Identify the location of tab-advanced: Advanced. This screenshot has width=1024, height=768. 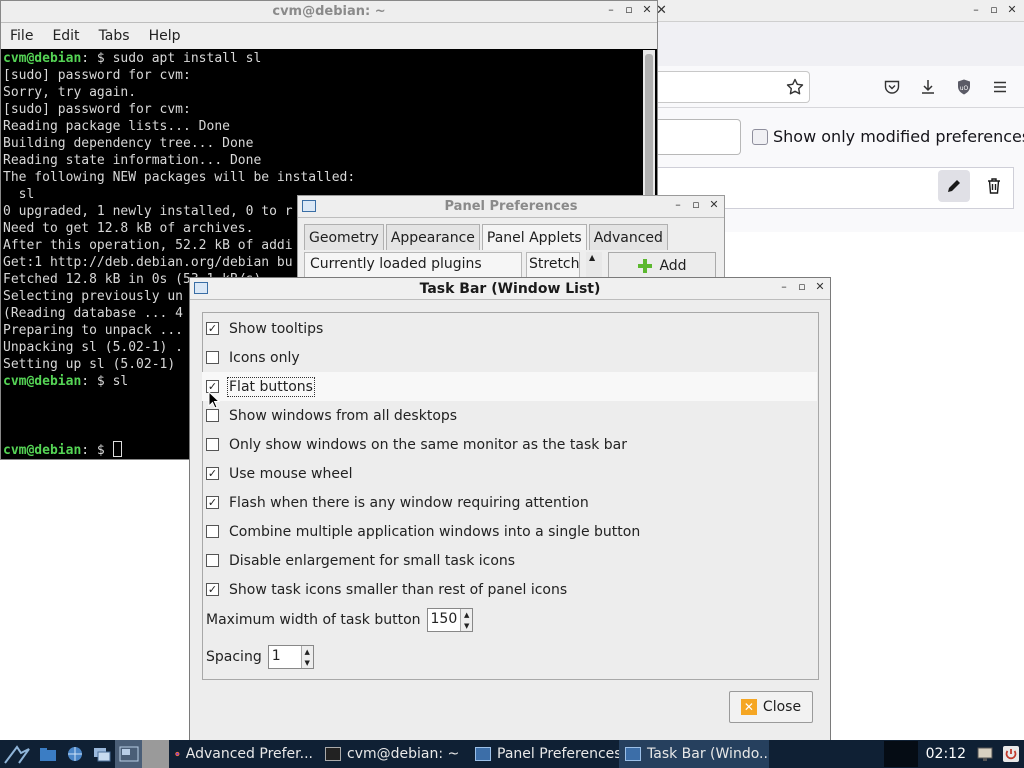
(628, 237).